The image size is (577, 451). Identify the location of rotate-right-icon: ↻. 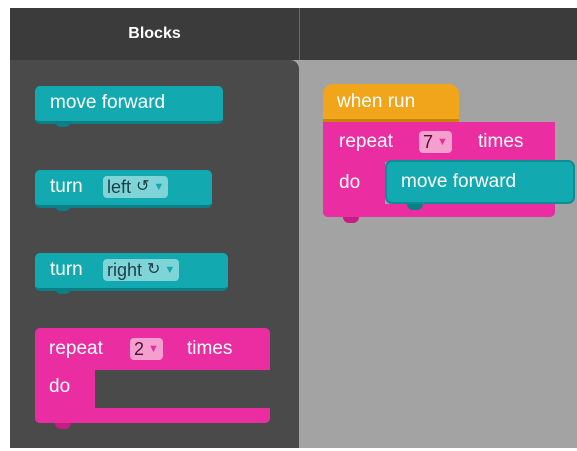
(154, 269).